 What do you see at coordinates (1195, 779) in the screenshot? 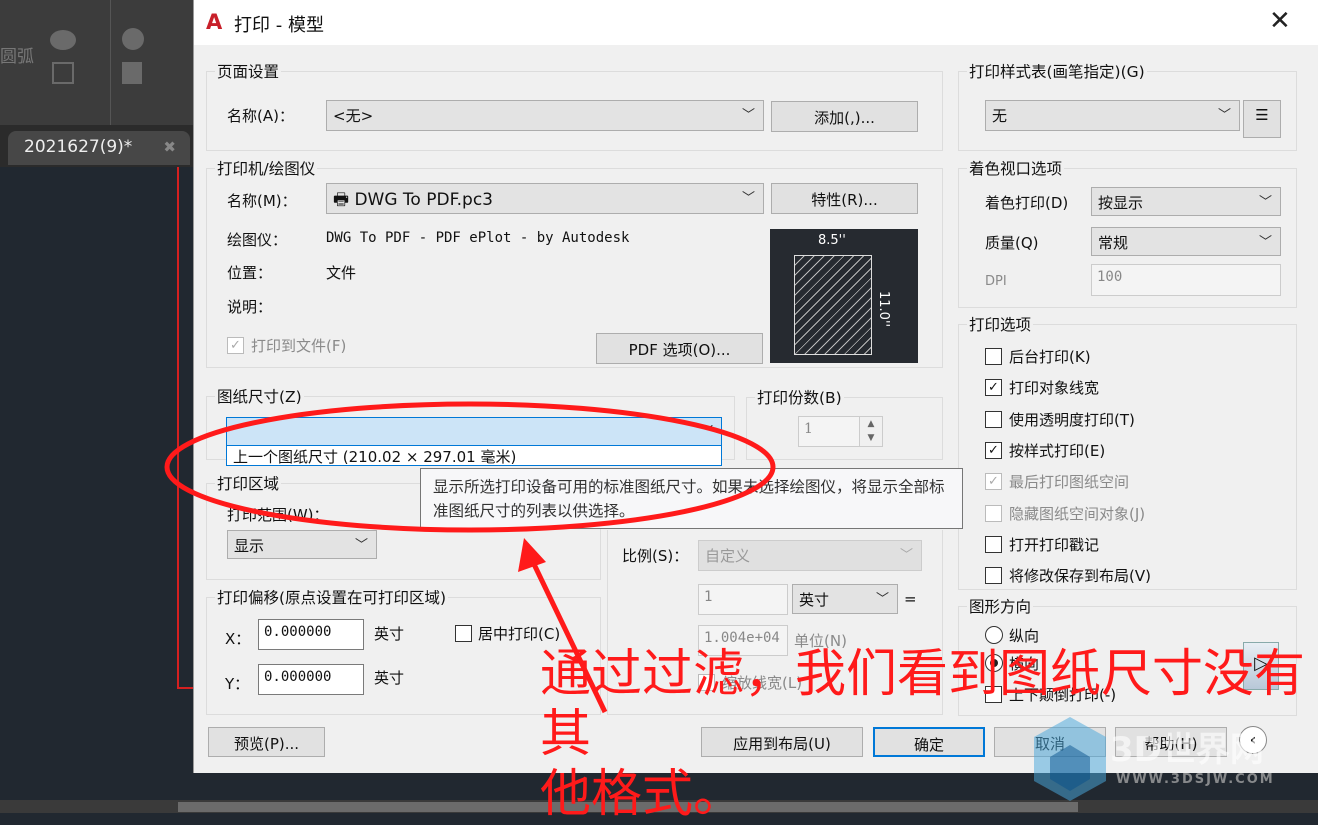
I see `watermark-url: WWW.3DSJW.COM` at bounding box center [1195, 779].